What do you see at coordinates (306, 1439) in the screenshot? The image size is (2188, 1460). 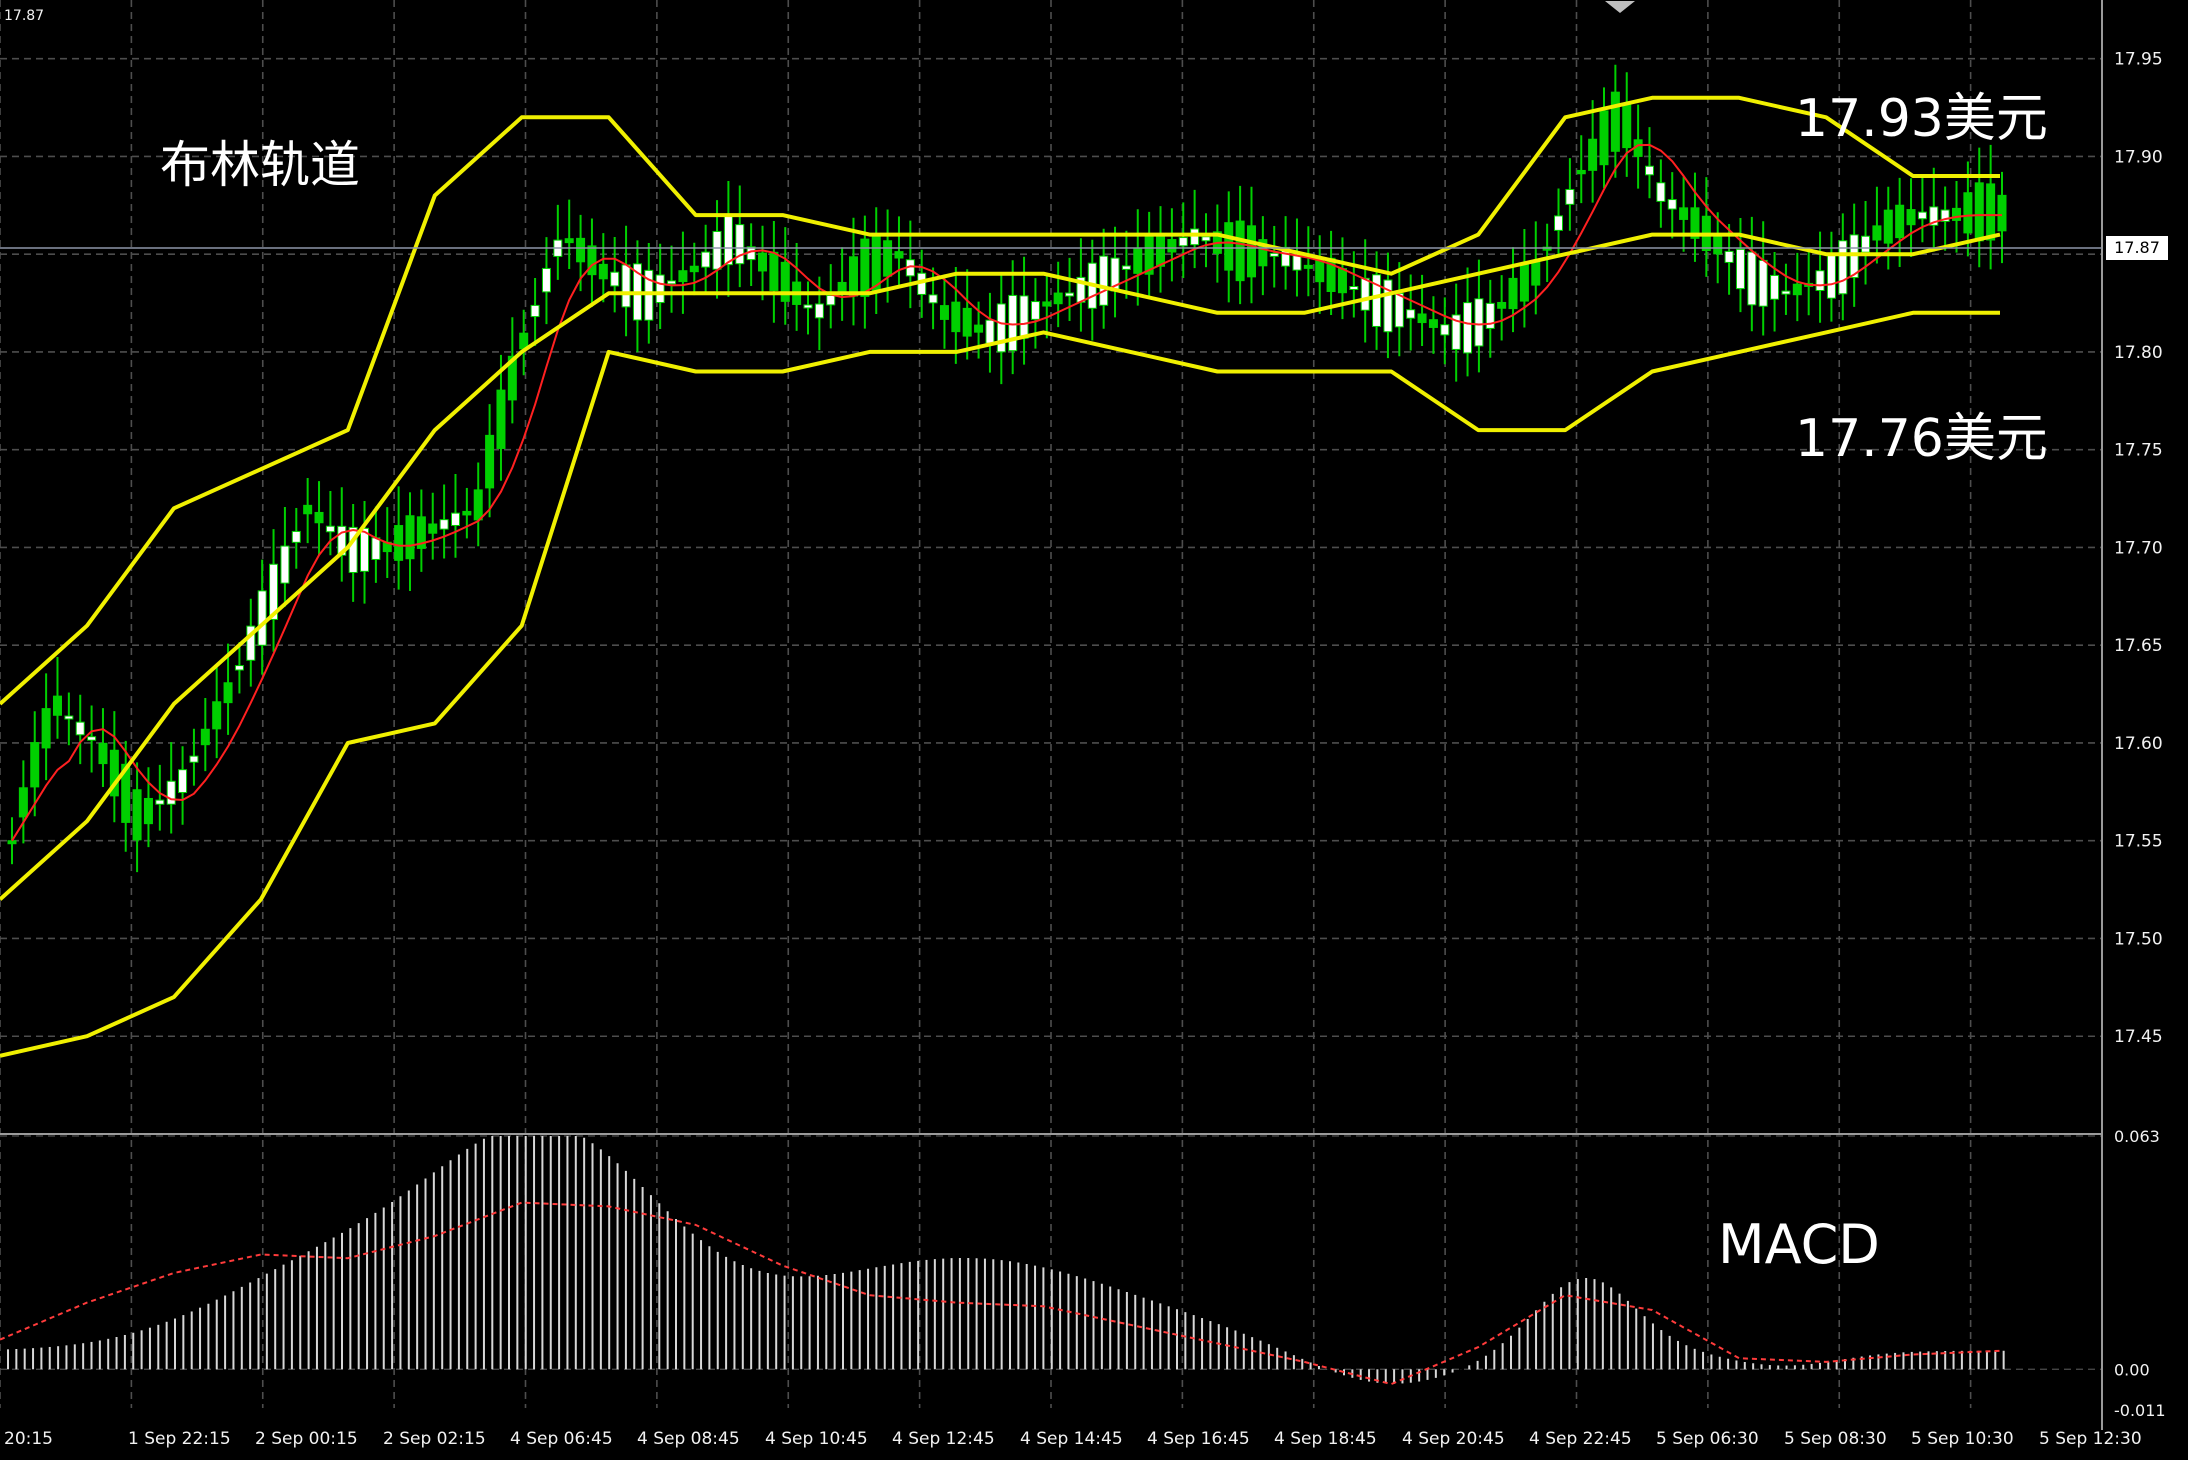 I see `svg-text: 2 Sep 00:15` at bounding box center [306, 1439].